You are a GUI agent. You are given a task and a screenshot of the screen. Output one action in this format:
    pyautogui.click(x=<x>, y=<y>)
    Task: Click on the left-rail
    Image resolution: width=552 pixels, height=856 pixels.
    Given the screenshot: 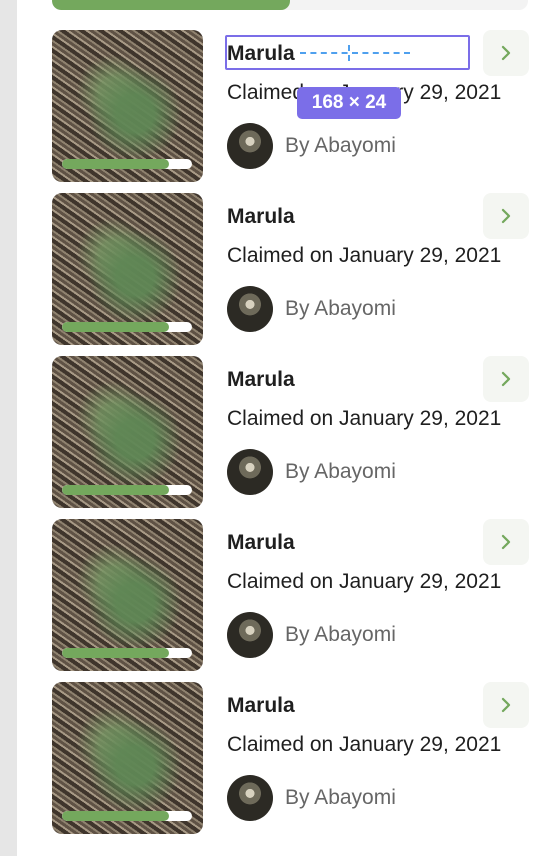 What is the action you would take?
    pyautogui.click(x=8, y=428)
    